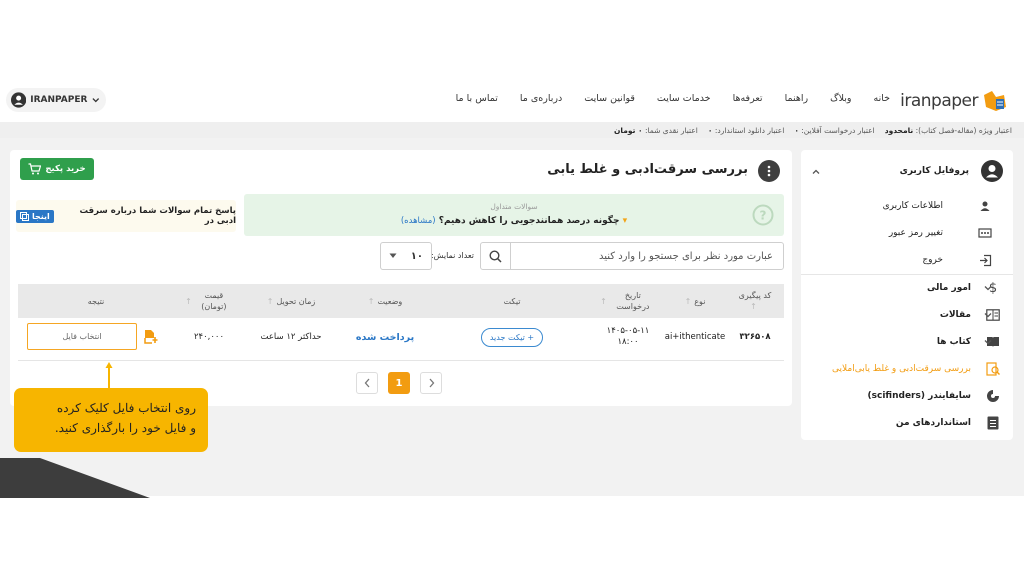 Image resolution: width=1024 pixels, height=576 pixels. I want to click on caret-down-icon, so click(393, 255).